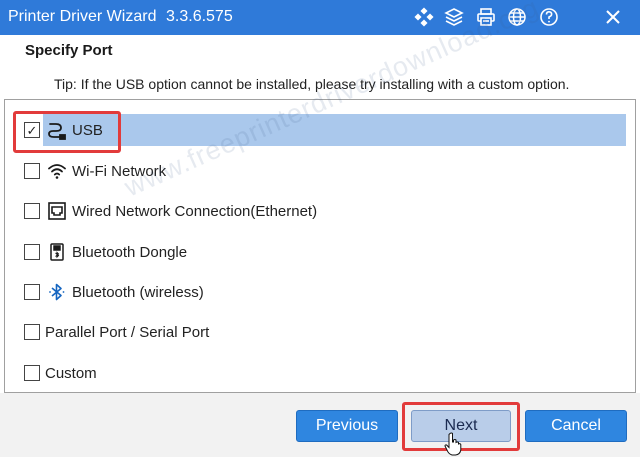 The image size is (640, 457). What do you see at coordinates (320, 211) in the screenshot?
I see `port-row-ethernet: Wired Network Connection(Ethernet)` at bounding box center [320, 211].